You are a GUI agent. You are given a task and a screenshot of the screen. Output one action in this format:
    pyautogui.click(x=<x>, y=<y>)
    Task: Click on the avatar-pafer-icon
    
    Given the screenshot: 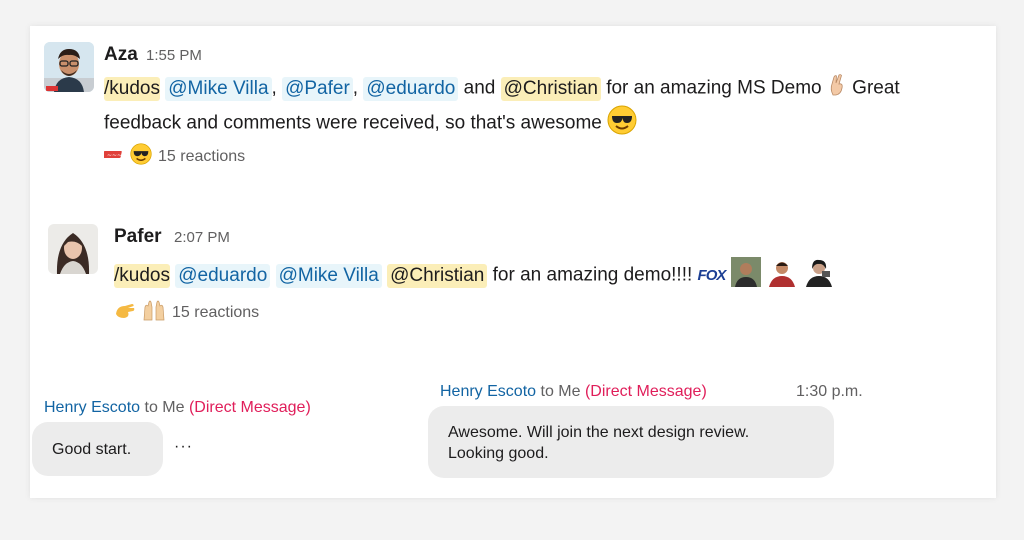 What is the action you would take?
    pyautogui.click(x=73, y=249)
    